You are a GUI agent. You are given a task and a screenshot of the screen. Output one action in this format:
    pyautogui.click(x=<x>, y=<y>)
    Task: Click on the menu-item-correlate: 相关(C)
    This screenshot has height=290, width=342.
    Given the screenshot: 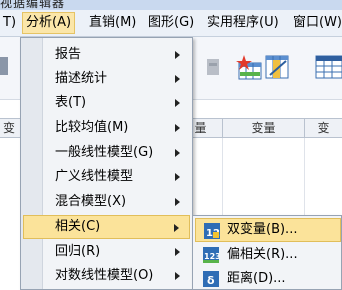 What is the action you would take?
    pyautogui.click(x=106, y=227)
    